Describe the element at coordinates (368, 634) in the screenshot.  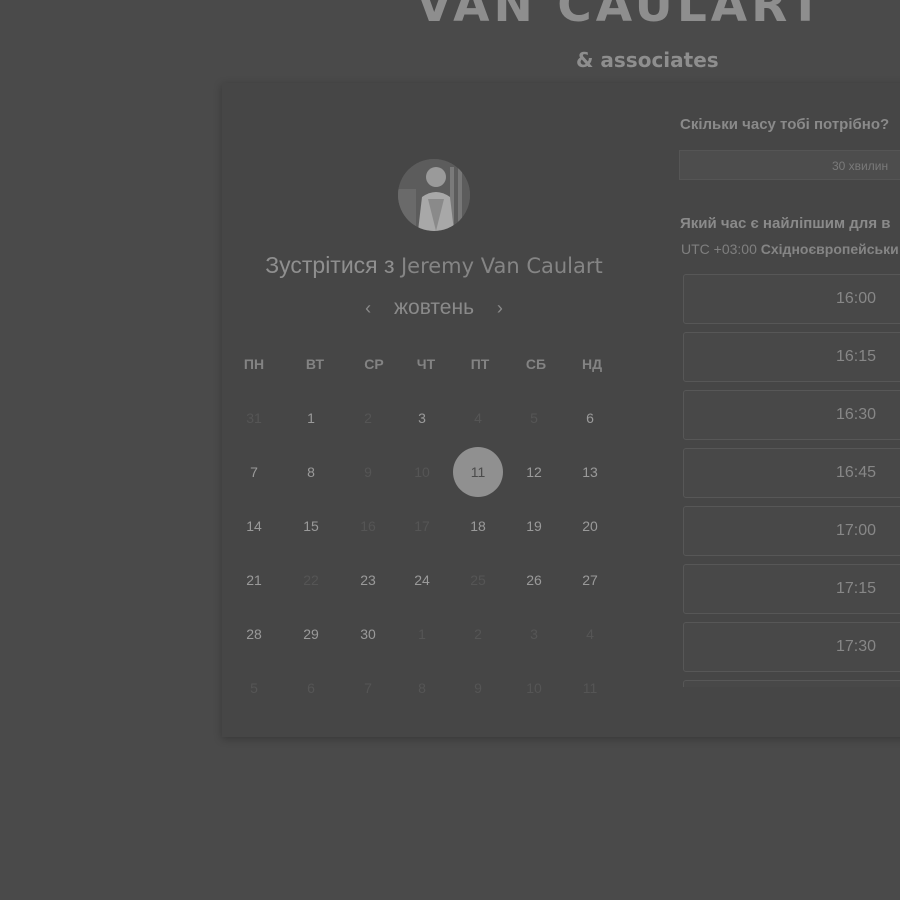
I see `calendar-day: 30` at that location.